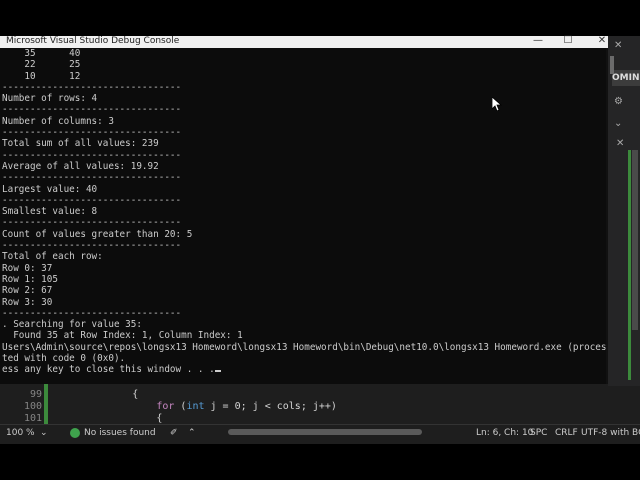  I want to click on maximize-button: ☐, so click(568, 41).